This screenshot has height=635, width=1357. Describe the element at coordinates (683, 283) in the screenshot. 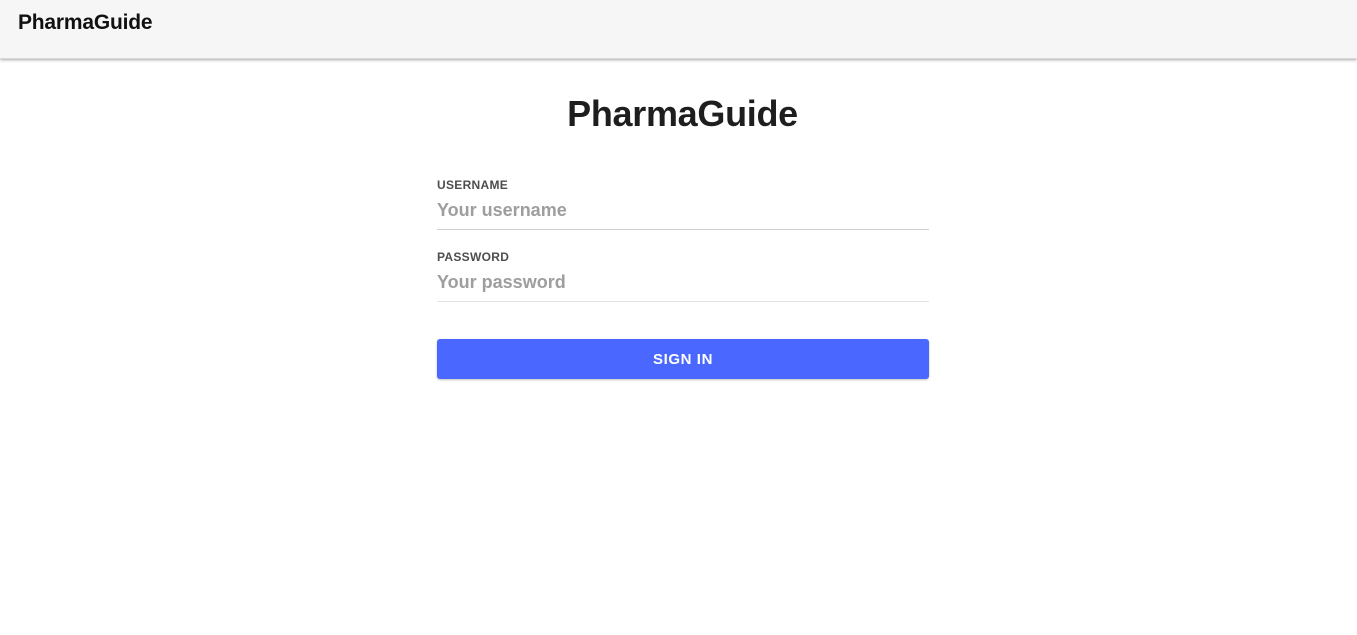

I see `password-input` at that location.